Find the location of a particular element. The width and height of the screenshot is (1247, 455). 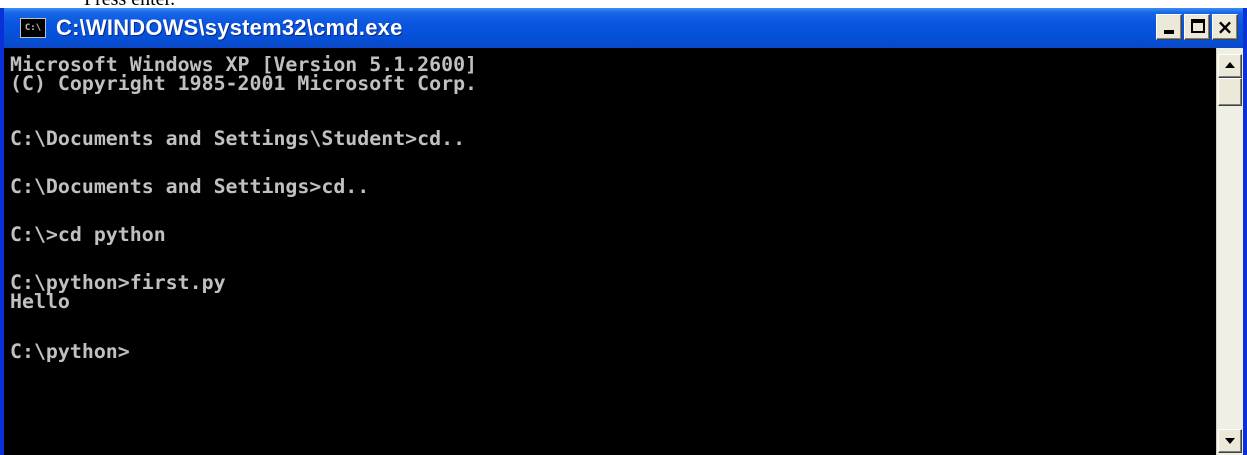

console-line: (C) Copyright 1985-2001 Microsoft Corp. is located at coordinates (244, 83).